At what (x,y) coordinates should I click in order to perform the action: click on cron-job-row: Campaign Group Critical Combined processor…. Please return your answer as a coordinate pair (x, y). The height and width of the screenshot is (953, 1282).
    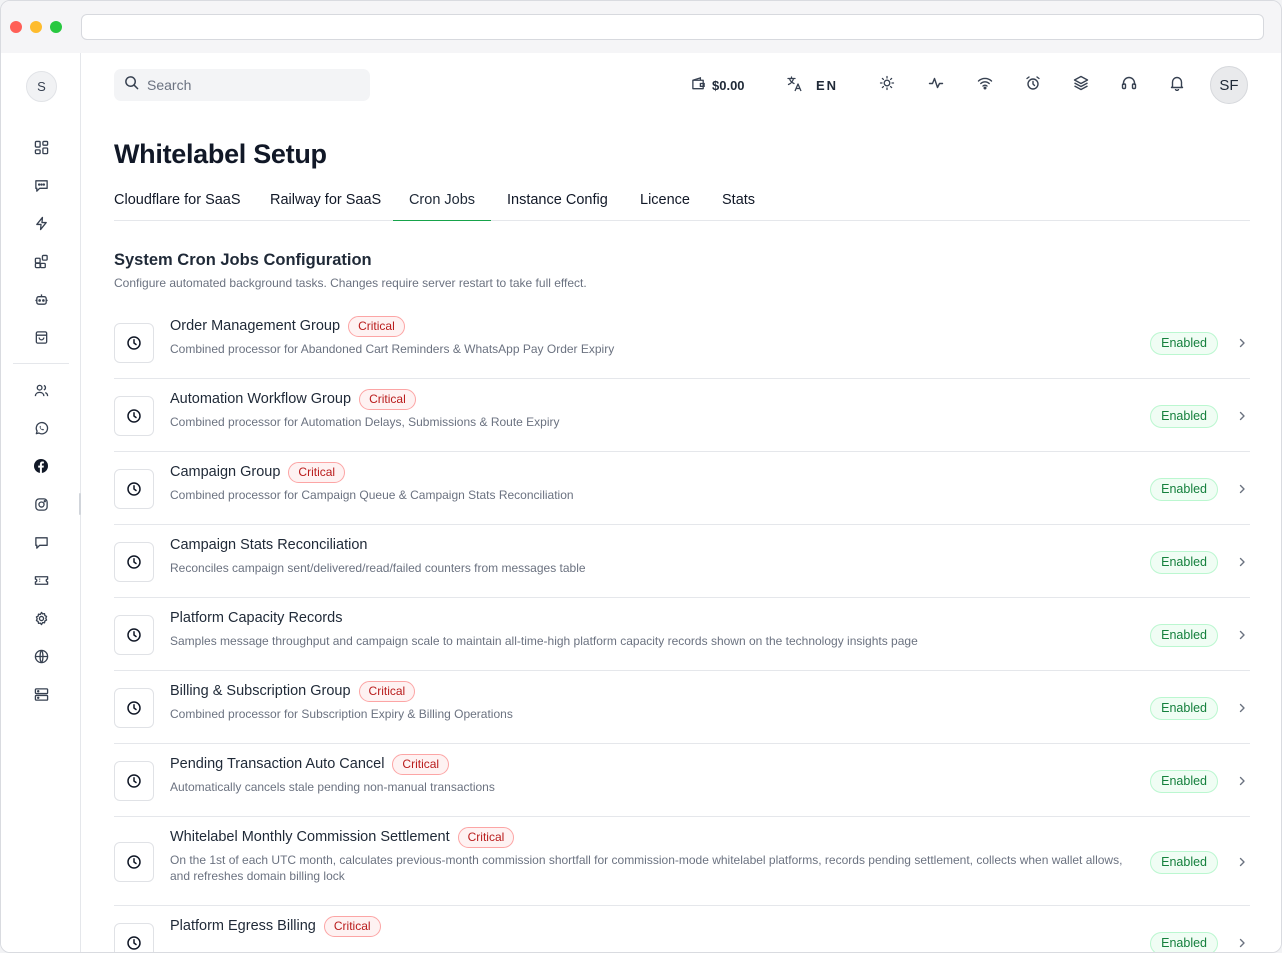
    Looking at the image, I should click on (682, 488).